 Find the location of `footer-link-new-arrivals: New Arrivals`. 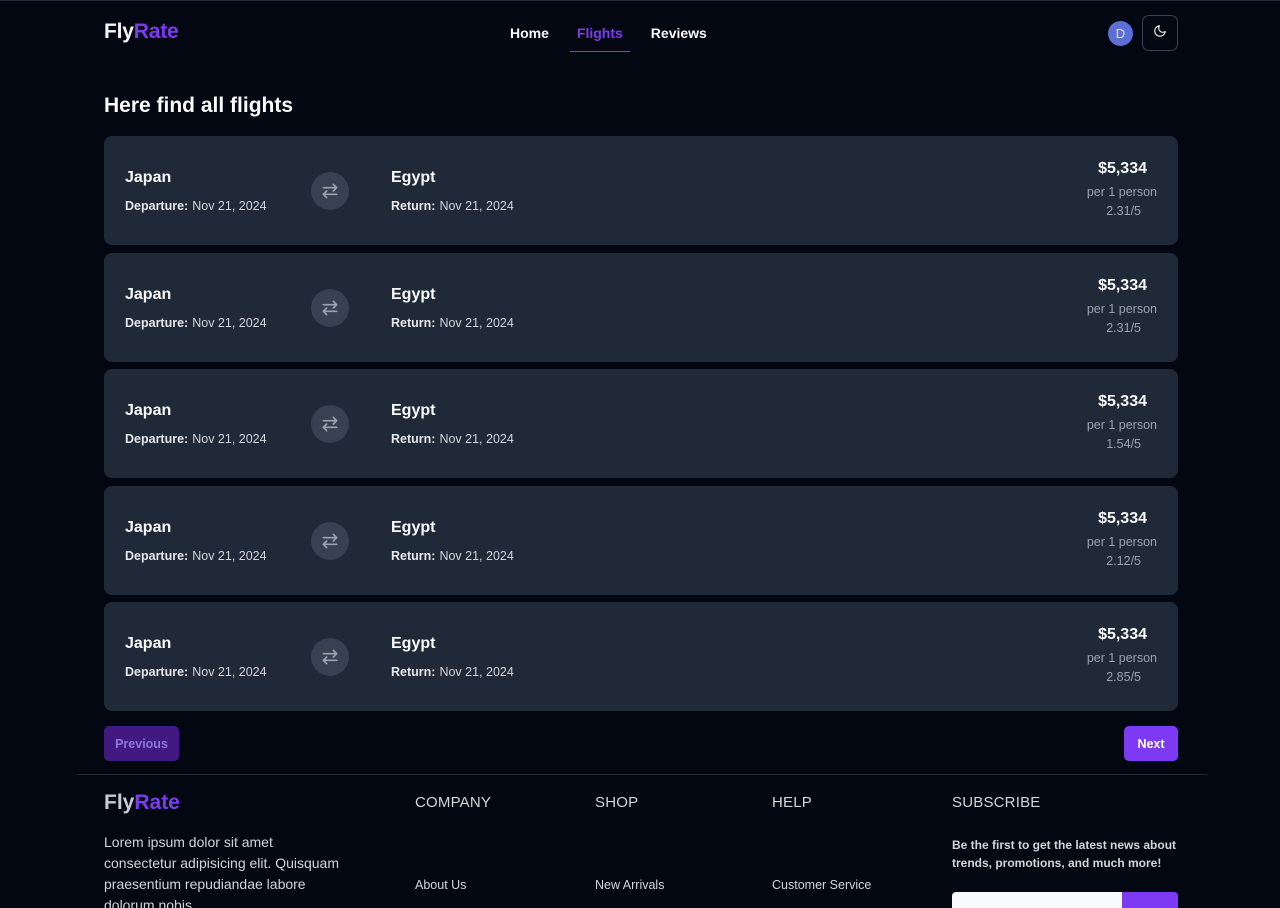

footer-link-new-arrivals: New Arrivals is located at coordinates (629, 885).